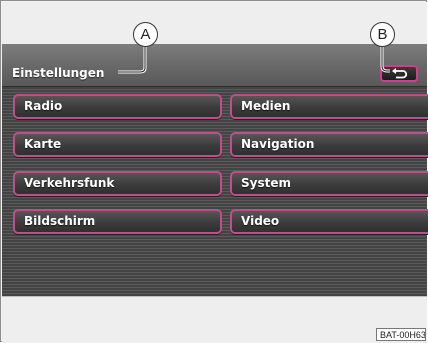 The image size is (428, 343). I want to click on radio-button: Radio, so click(117, 106).